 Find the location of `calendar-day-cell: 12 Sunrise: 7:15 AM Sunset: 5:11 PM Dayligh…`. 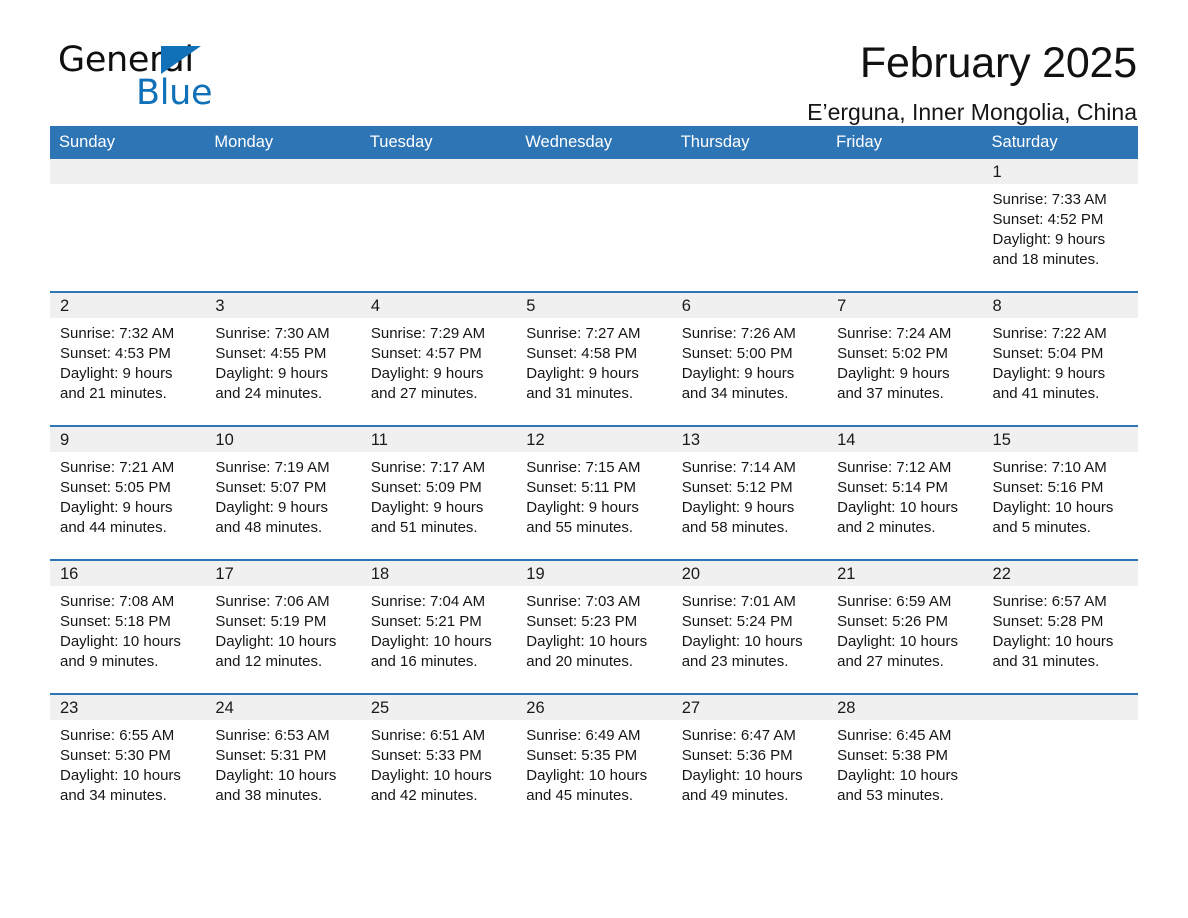

calendar-day-cell: 12 Sunrise: 7:15 AM Sunset: 5:11 PM Dayligh… is located at coordinates (594, 492).